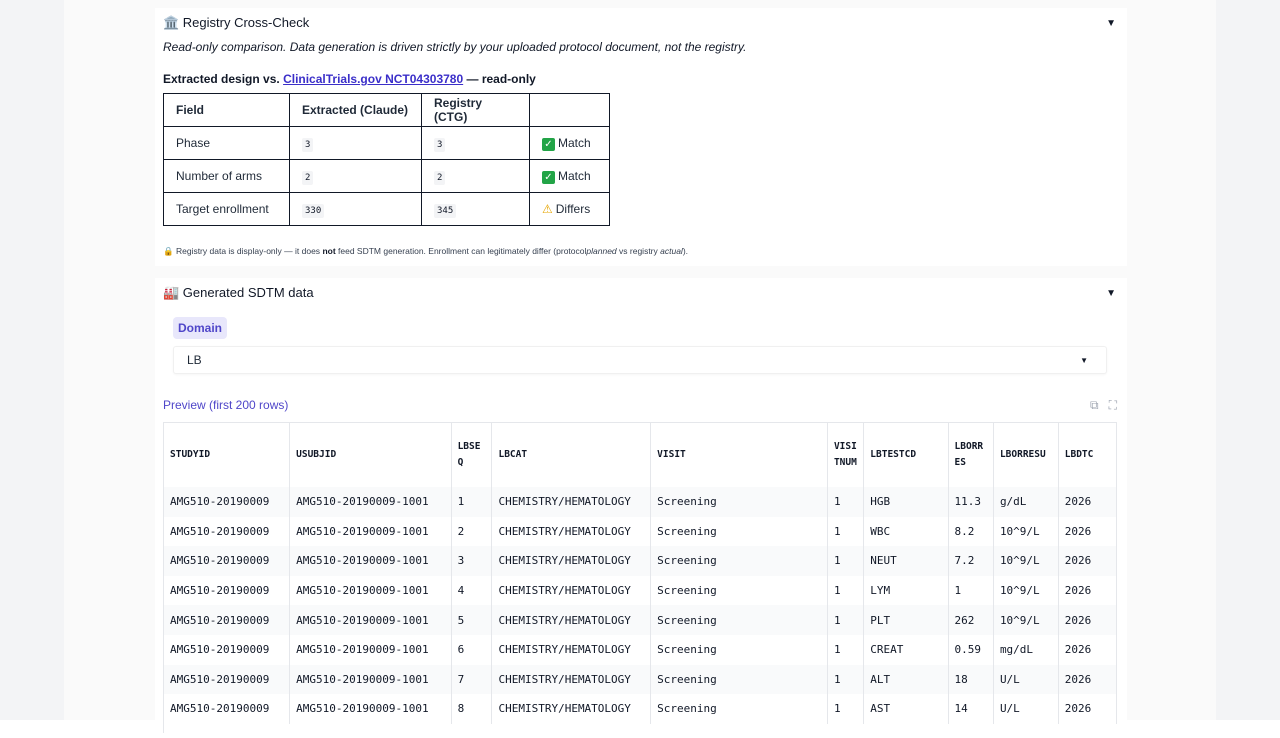 This screenshot has height=738, width=1280. I want to click on col-header: LBORRESU, so click(1026, 455).